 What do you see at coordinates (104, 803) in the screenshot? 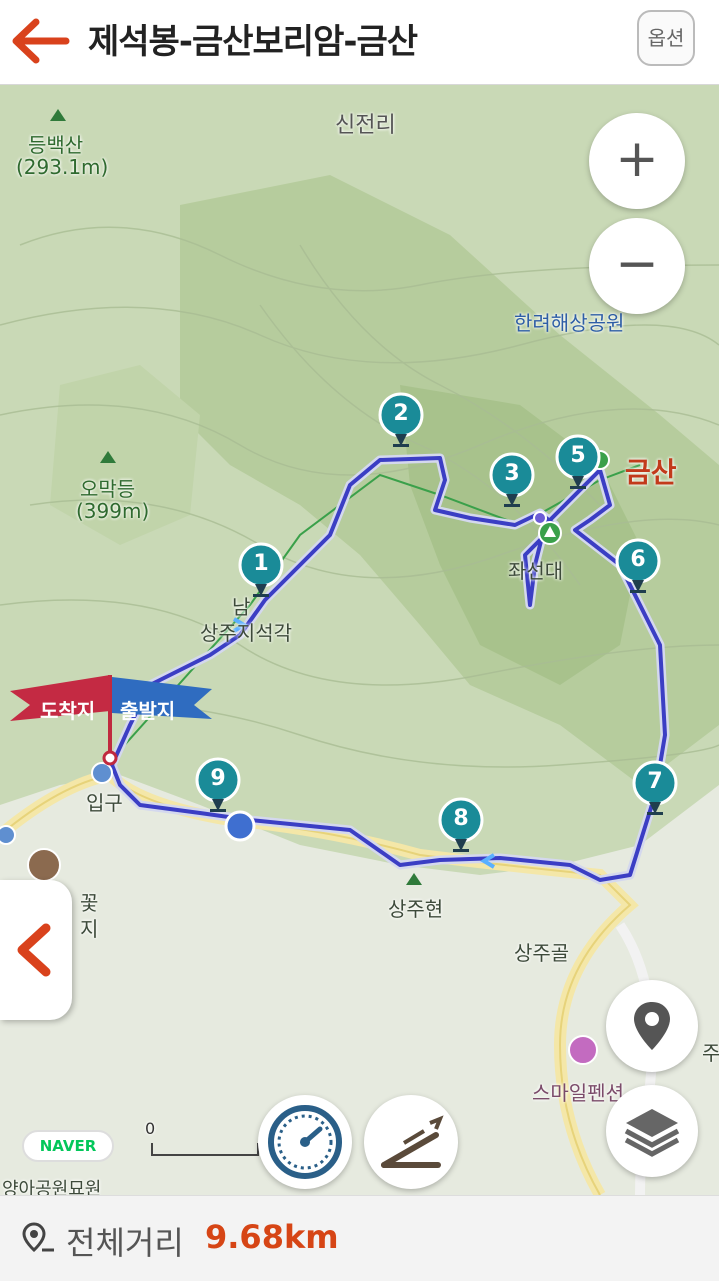
I see `map-label-ipgu: 입구` at bounding box center [104, 803].